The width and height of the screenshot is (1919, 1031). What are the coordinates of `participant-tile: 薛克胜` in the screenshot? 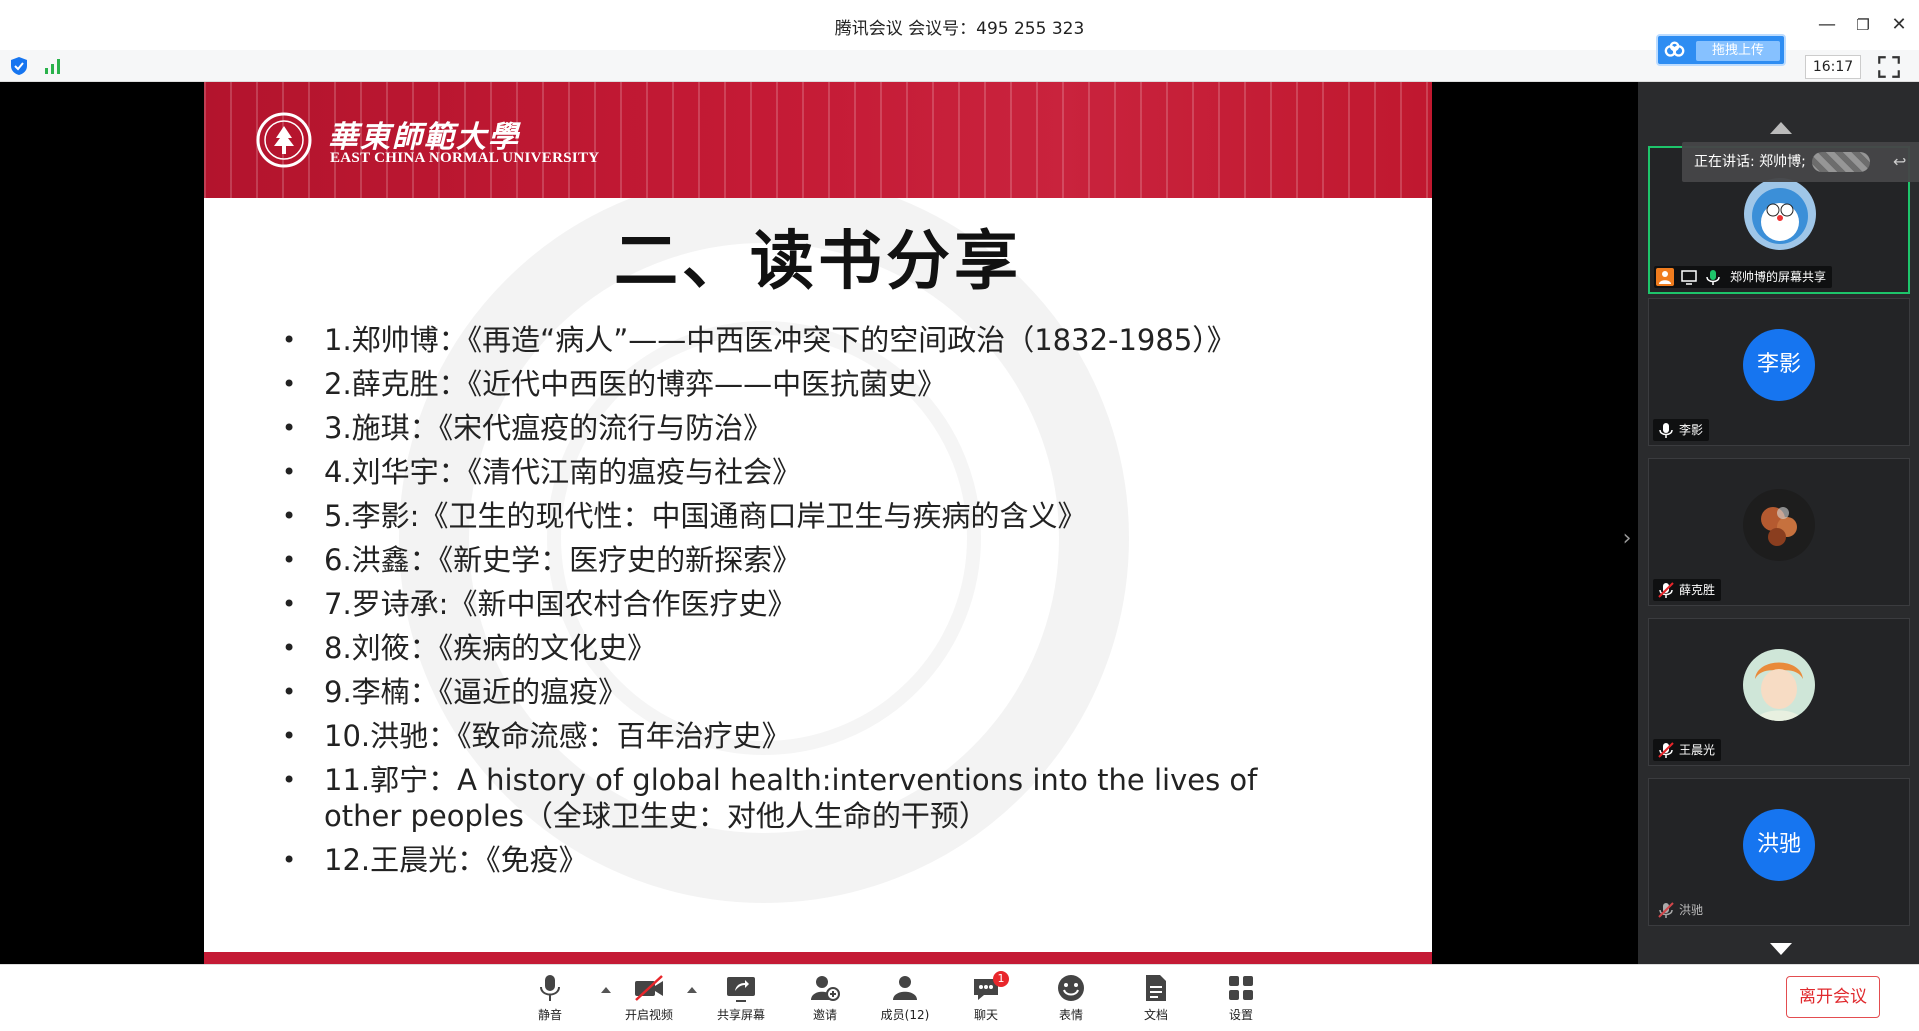 It's located at (1779, 532).